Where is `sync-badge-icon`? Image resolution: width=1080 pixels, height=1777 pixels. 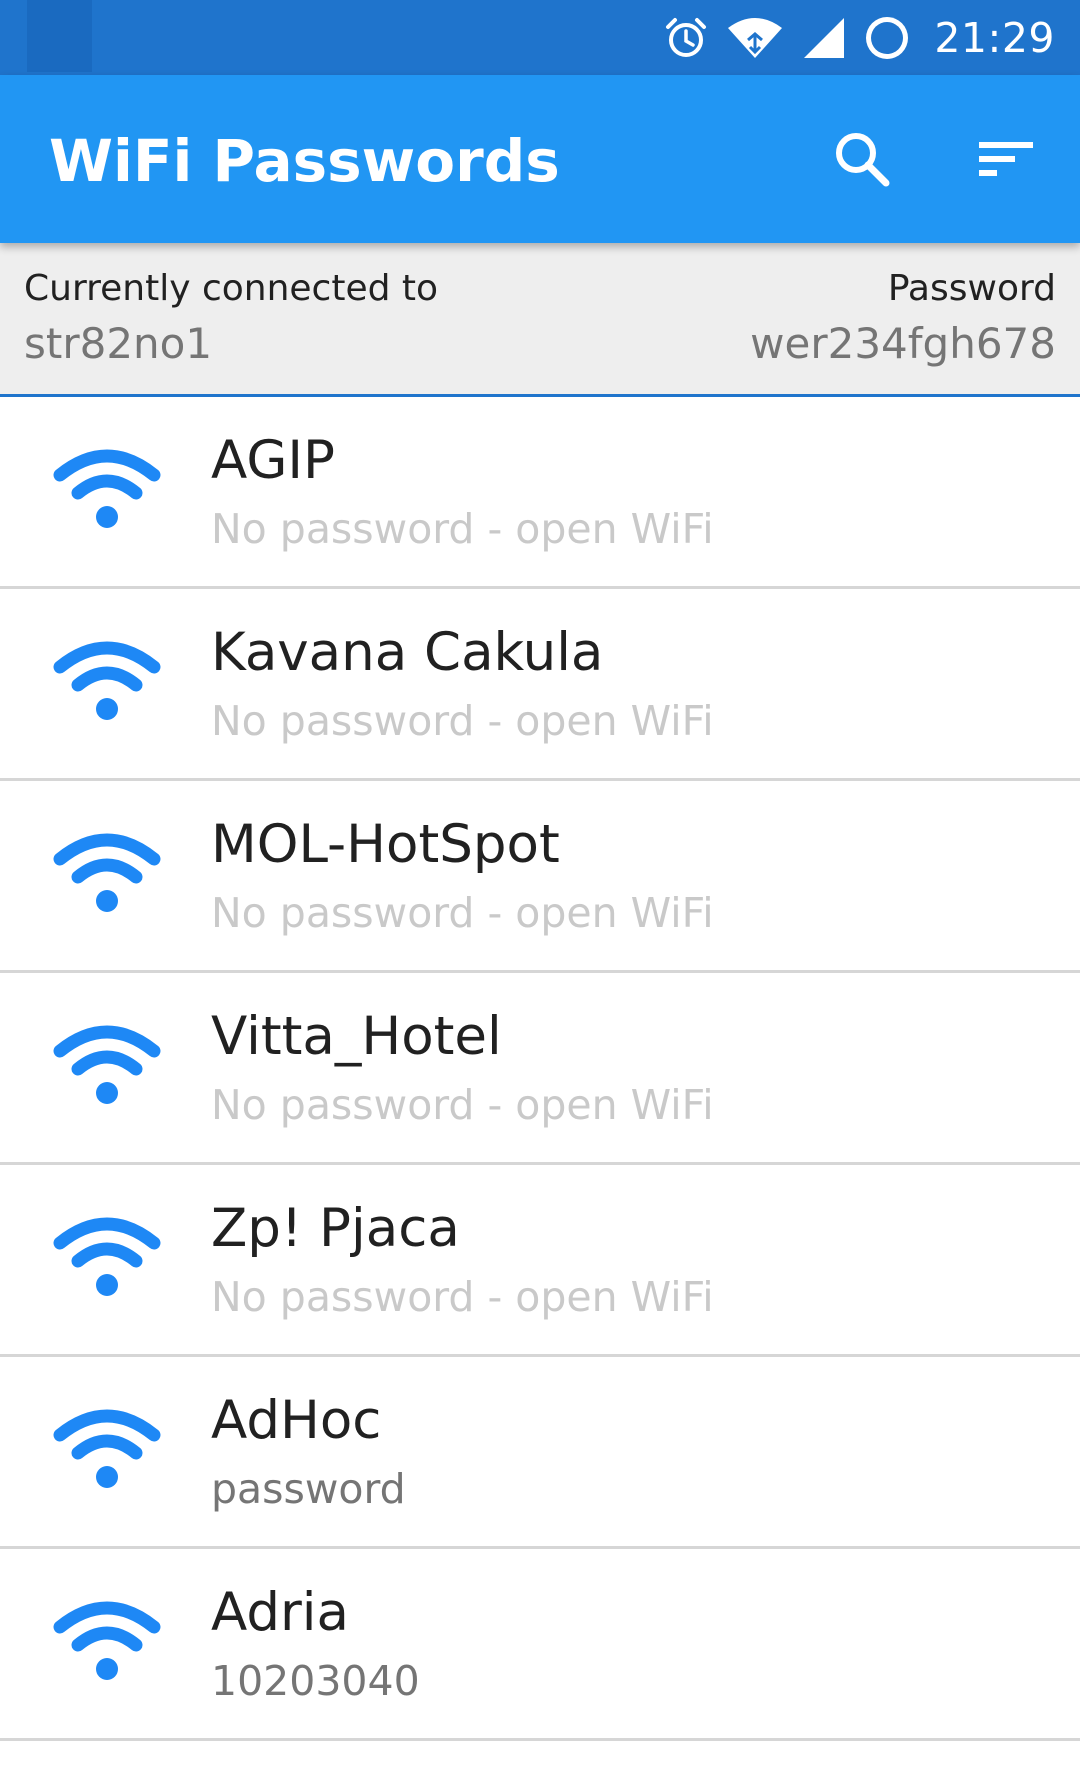 sync-badge-icon is located at coordinates (887, 37).